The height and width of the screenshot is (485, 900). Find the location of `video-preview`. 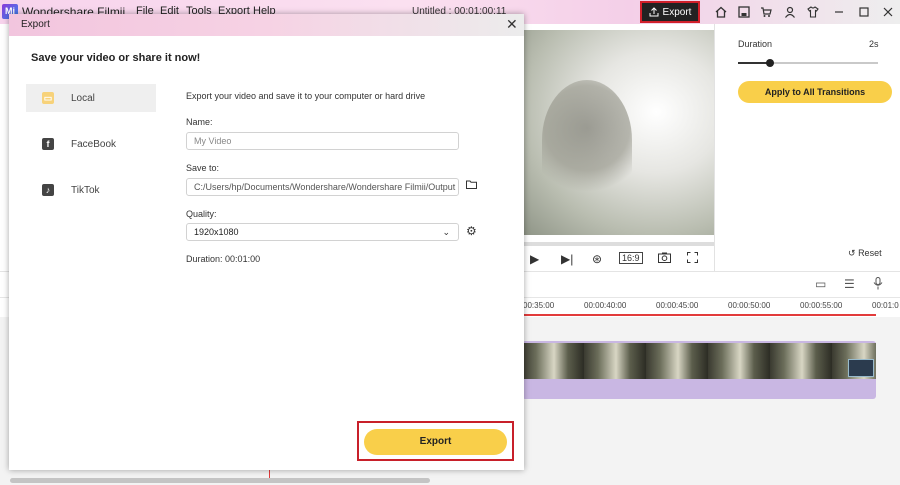

video-preview is located at coordinates (618, 132).